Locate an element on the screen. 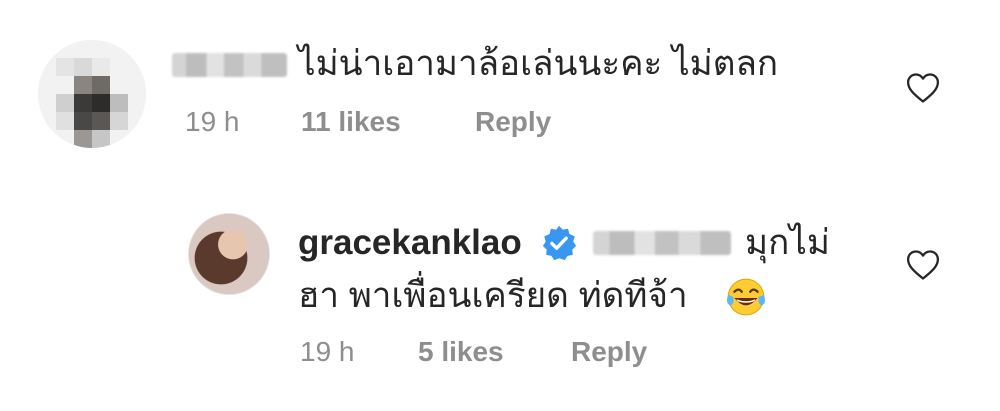  face-with-tears-of-joy-icon is located at coordinates (746, 297).